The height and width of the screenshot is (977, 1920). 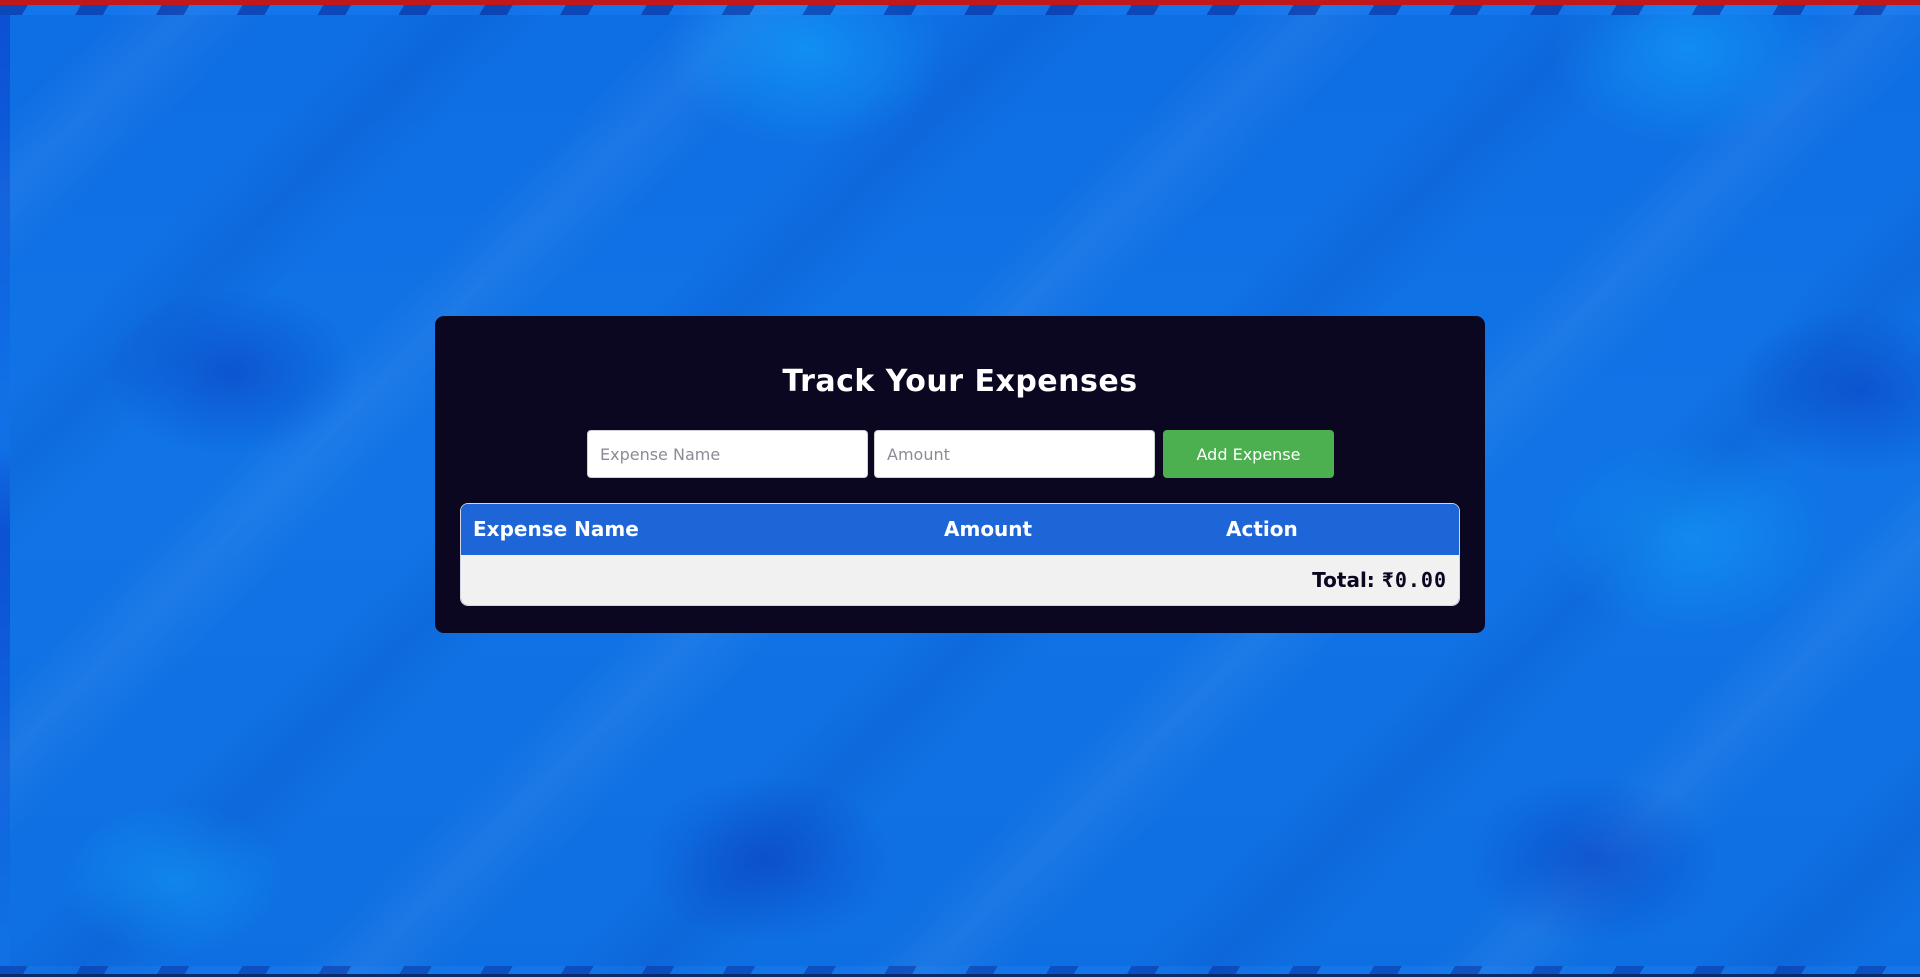 What do you see at coordinates (556, 529) in the screenshot?
I see `column-header-expense-name: Expense Name` at bounding box center [556, 529].